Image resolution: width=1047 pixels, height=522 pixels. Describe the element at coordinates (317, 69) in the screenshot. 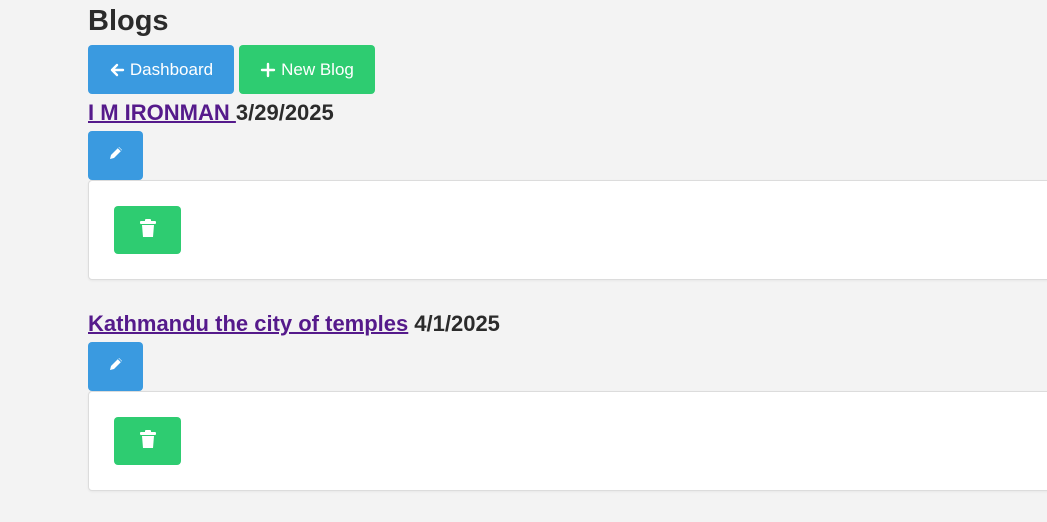

I see `new-blog-button-label: New Blog` at that location.